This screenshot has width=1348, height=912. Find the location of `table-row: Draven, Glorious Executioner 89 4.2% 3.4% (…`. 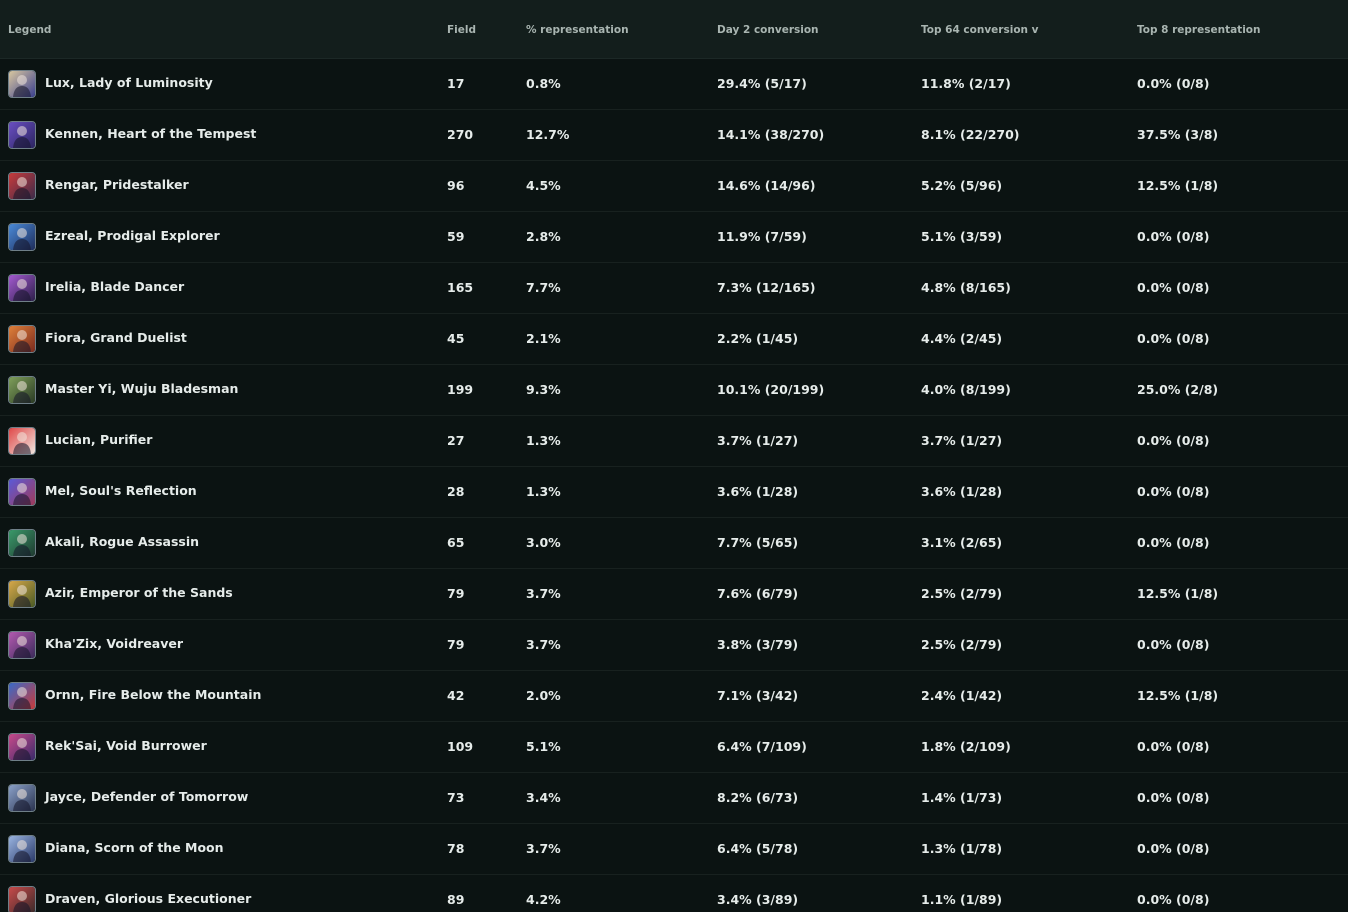

table-row: Draven, Glorious Executioner 89 4.2% 3.4% (… is located at coordinates (674, 893).